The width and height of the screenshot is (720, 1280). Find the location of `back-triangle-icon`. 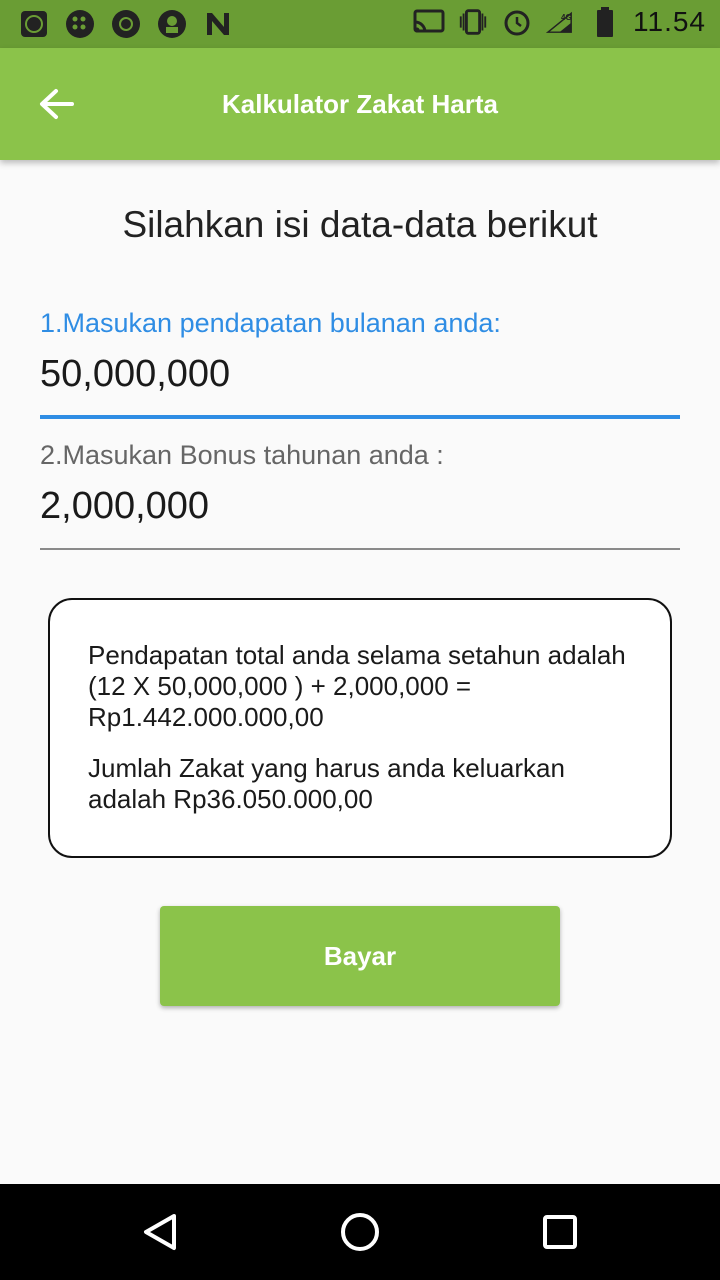

back-triangle-icon is located at coordinates (160, 1232).